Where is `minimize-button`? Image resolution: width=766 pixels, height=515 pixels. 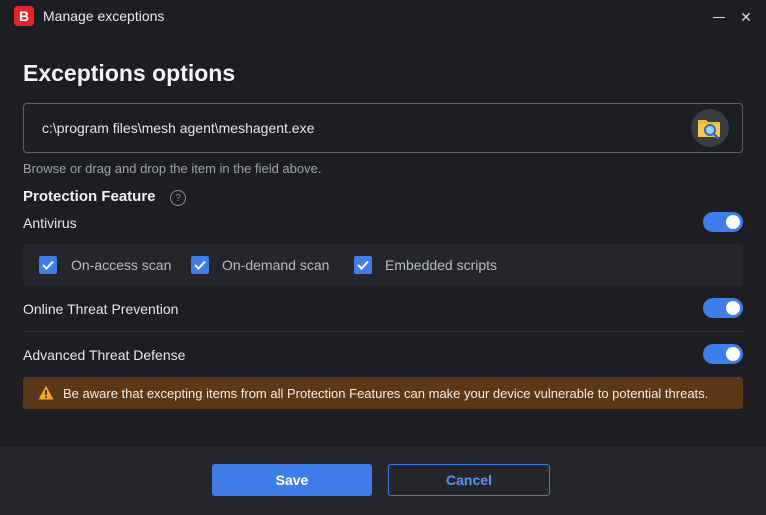 minimize-button is located at coordinates (719, 17).